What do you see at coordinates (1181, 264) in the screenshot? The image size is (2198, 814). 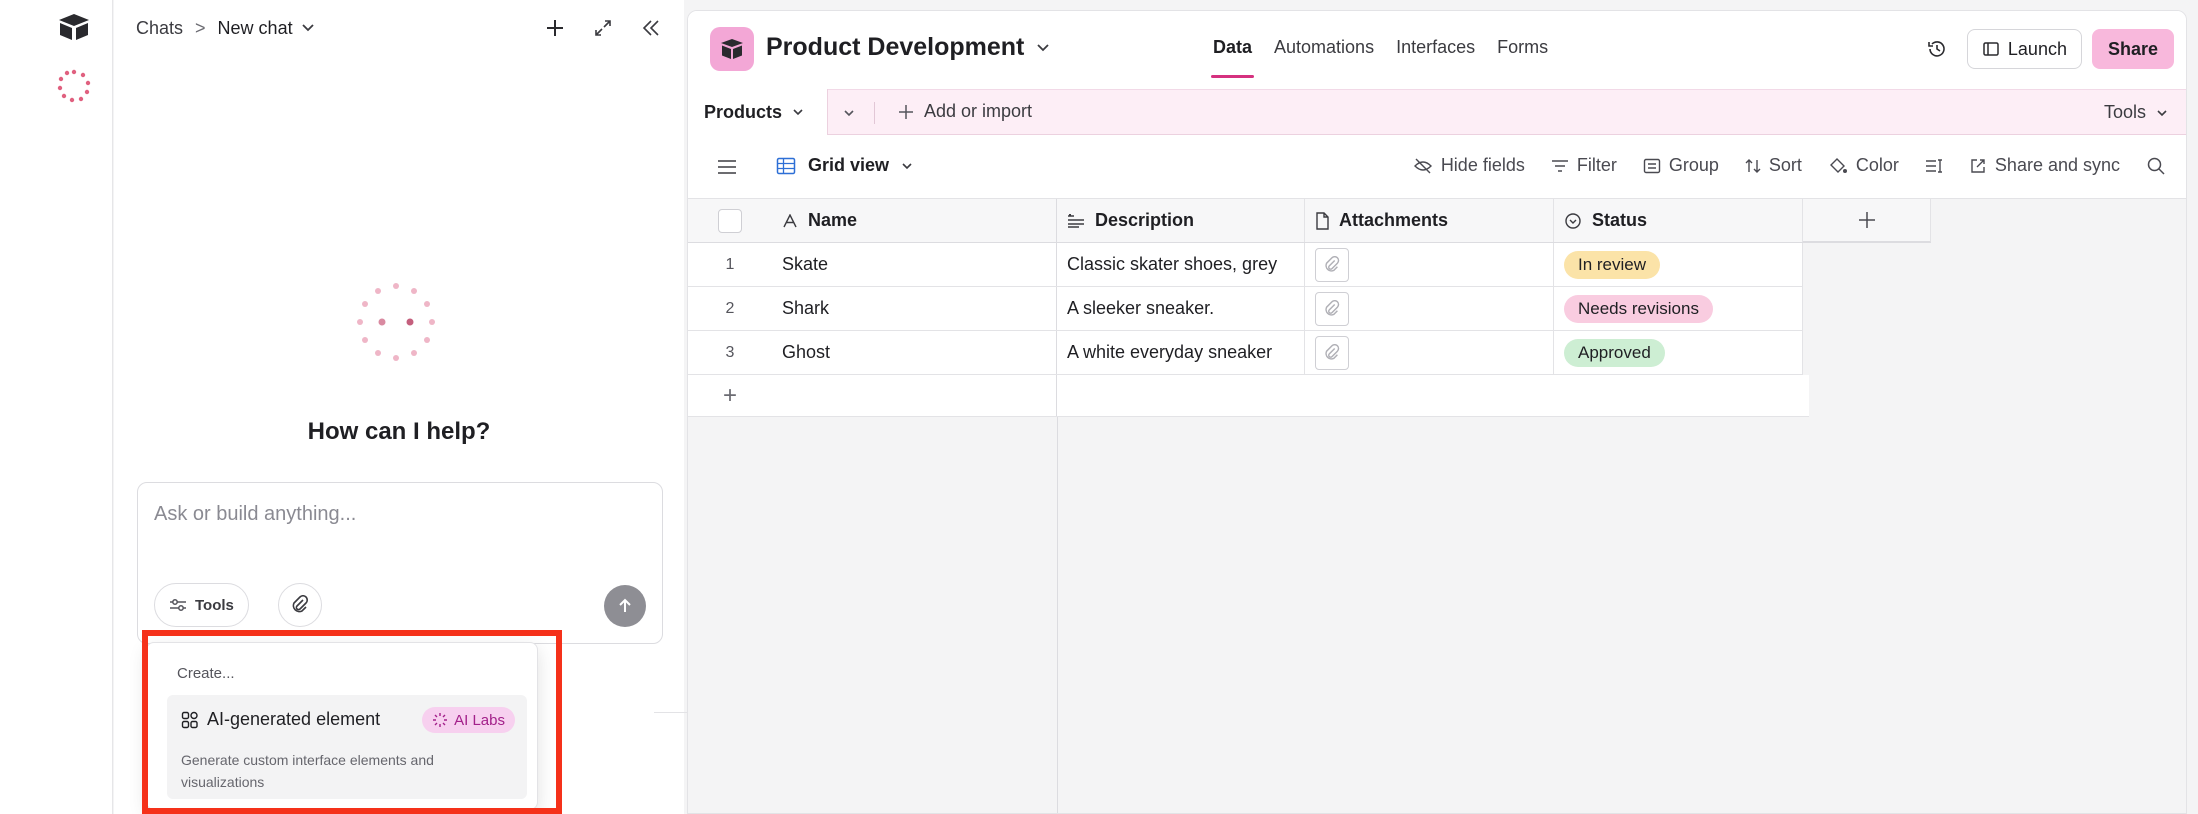 I see `cell-description: Classic skater shoes, grey` at bounding box center [1181, 264].